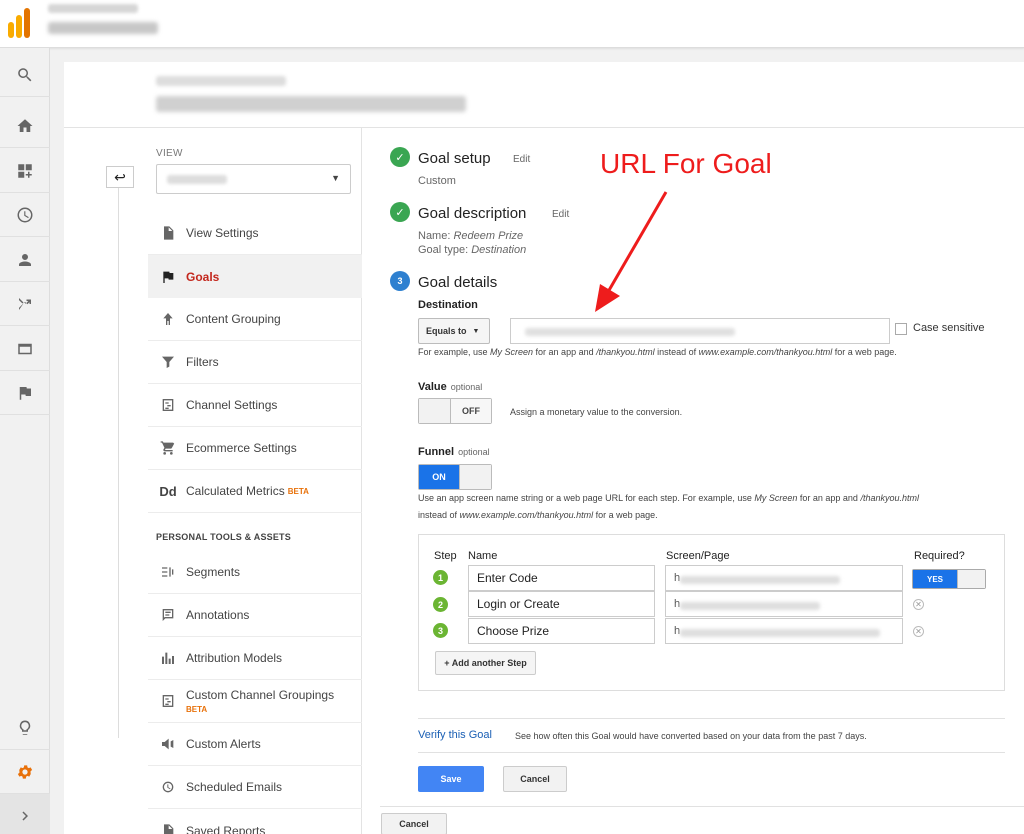  What do you see at coordinates (168, 615) in the screenshot?
I see `comment-icon` at bounding box center [168, 615].